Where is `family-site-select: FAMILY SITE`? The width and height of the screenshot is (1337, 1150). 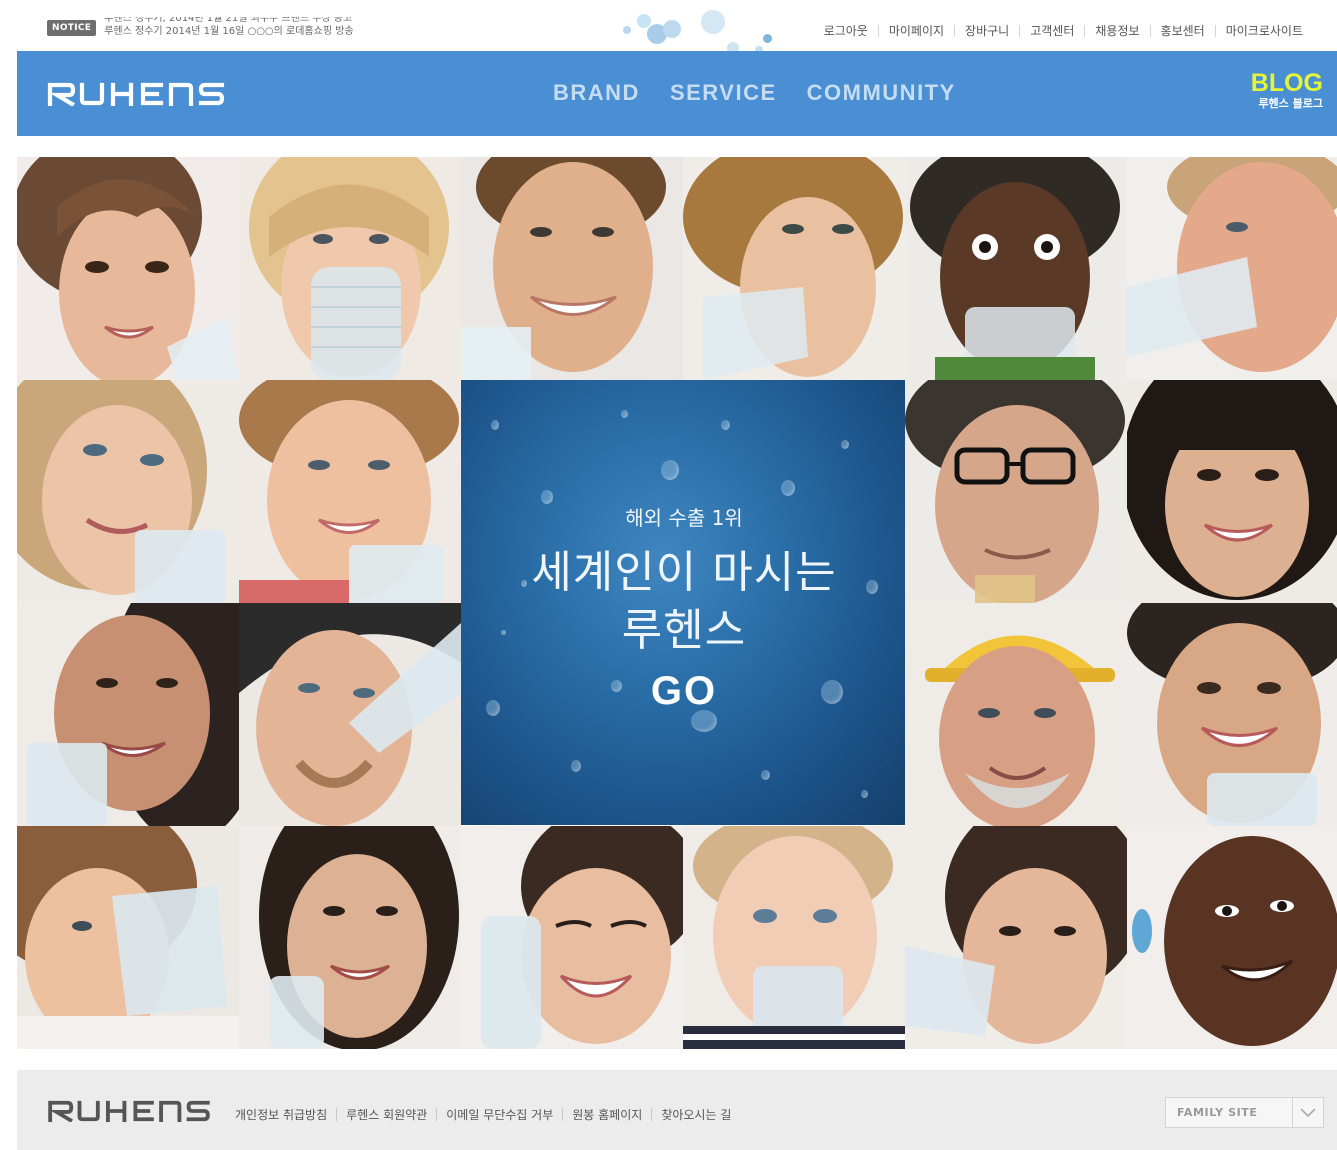 family-site-select: FAMILY SITE is located at coordinates (1244, 1112).